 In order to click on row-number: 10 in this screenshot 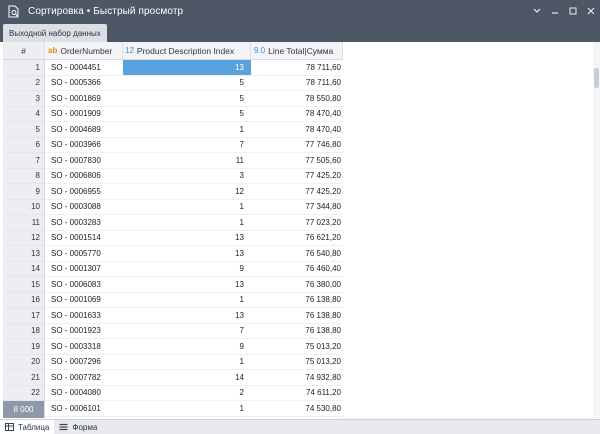, I will do `click(24, 207)`.